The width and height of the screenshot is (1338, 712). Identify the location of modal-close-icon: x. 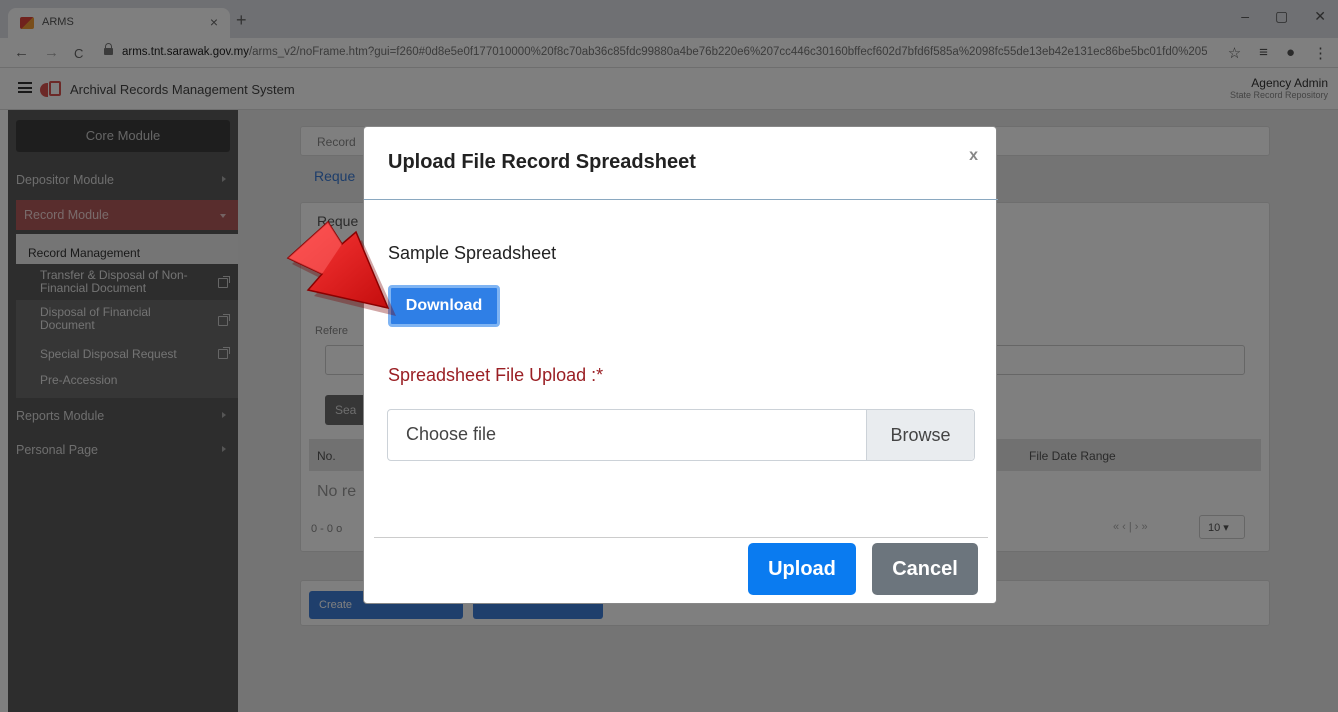
(973, 156).